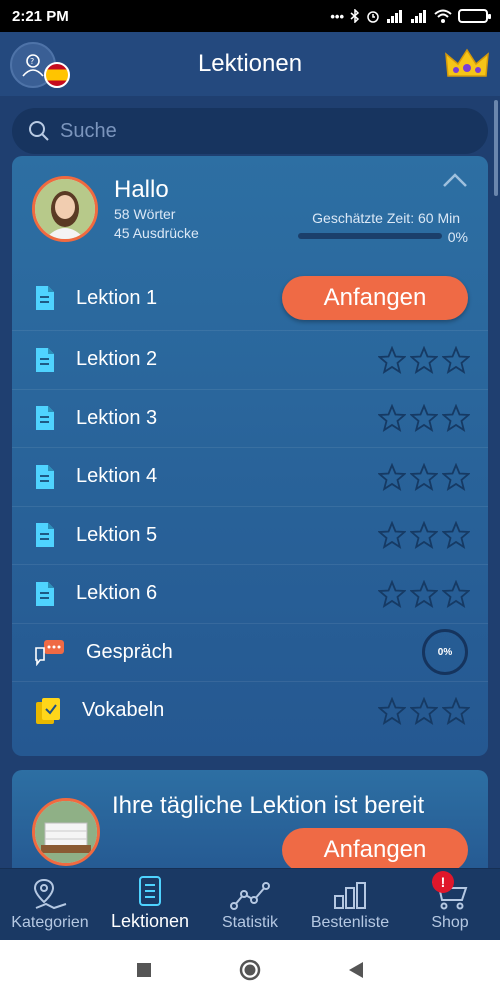  Describe the element at coordinates (370, 236) in the screenshot. I see `course-progress-bar` at that location.